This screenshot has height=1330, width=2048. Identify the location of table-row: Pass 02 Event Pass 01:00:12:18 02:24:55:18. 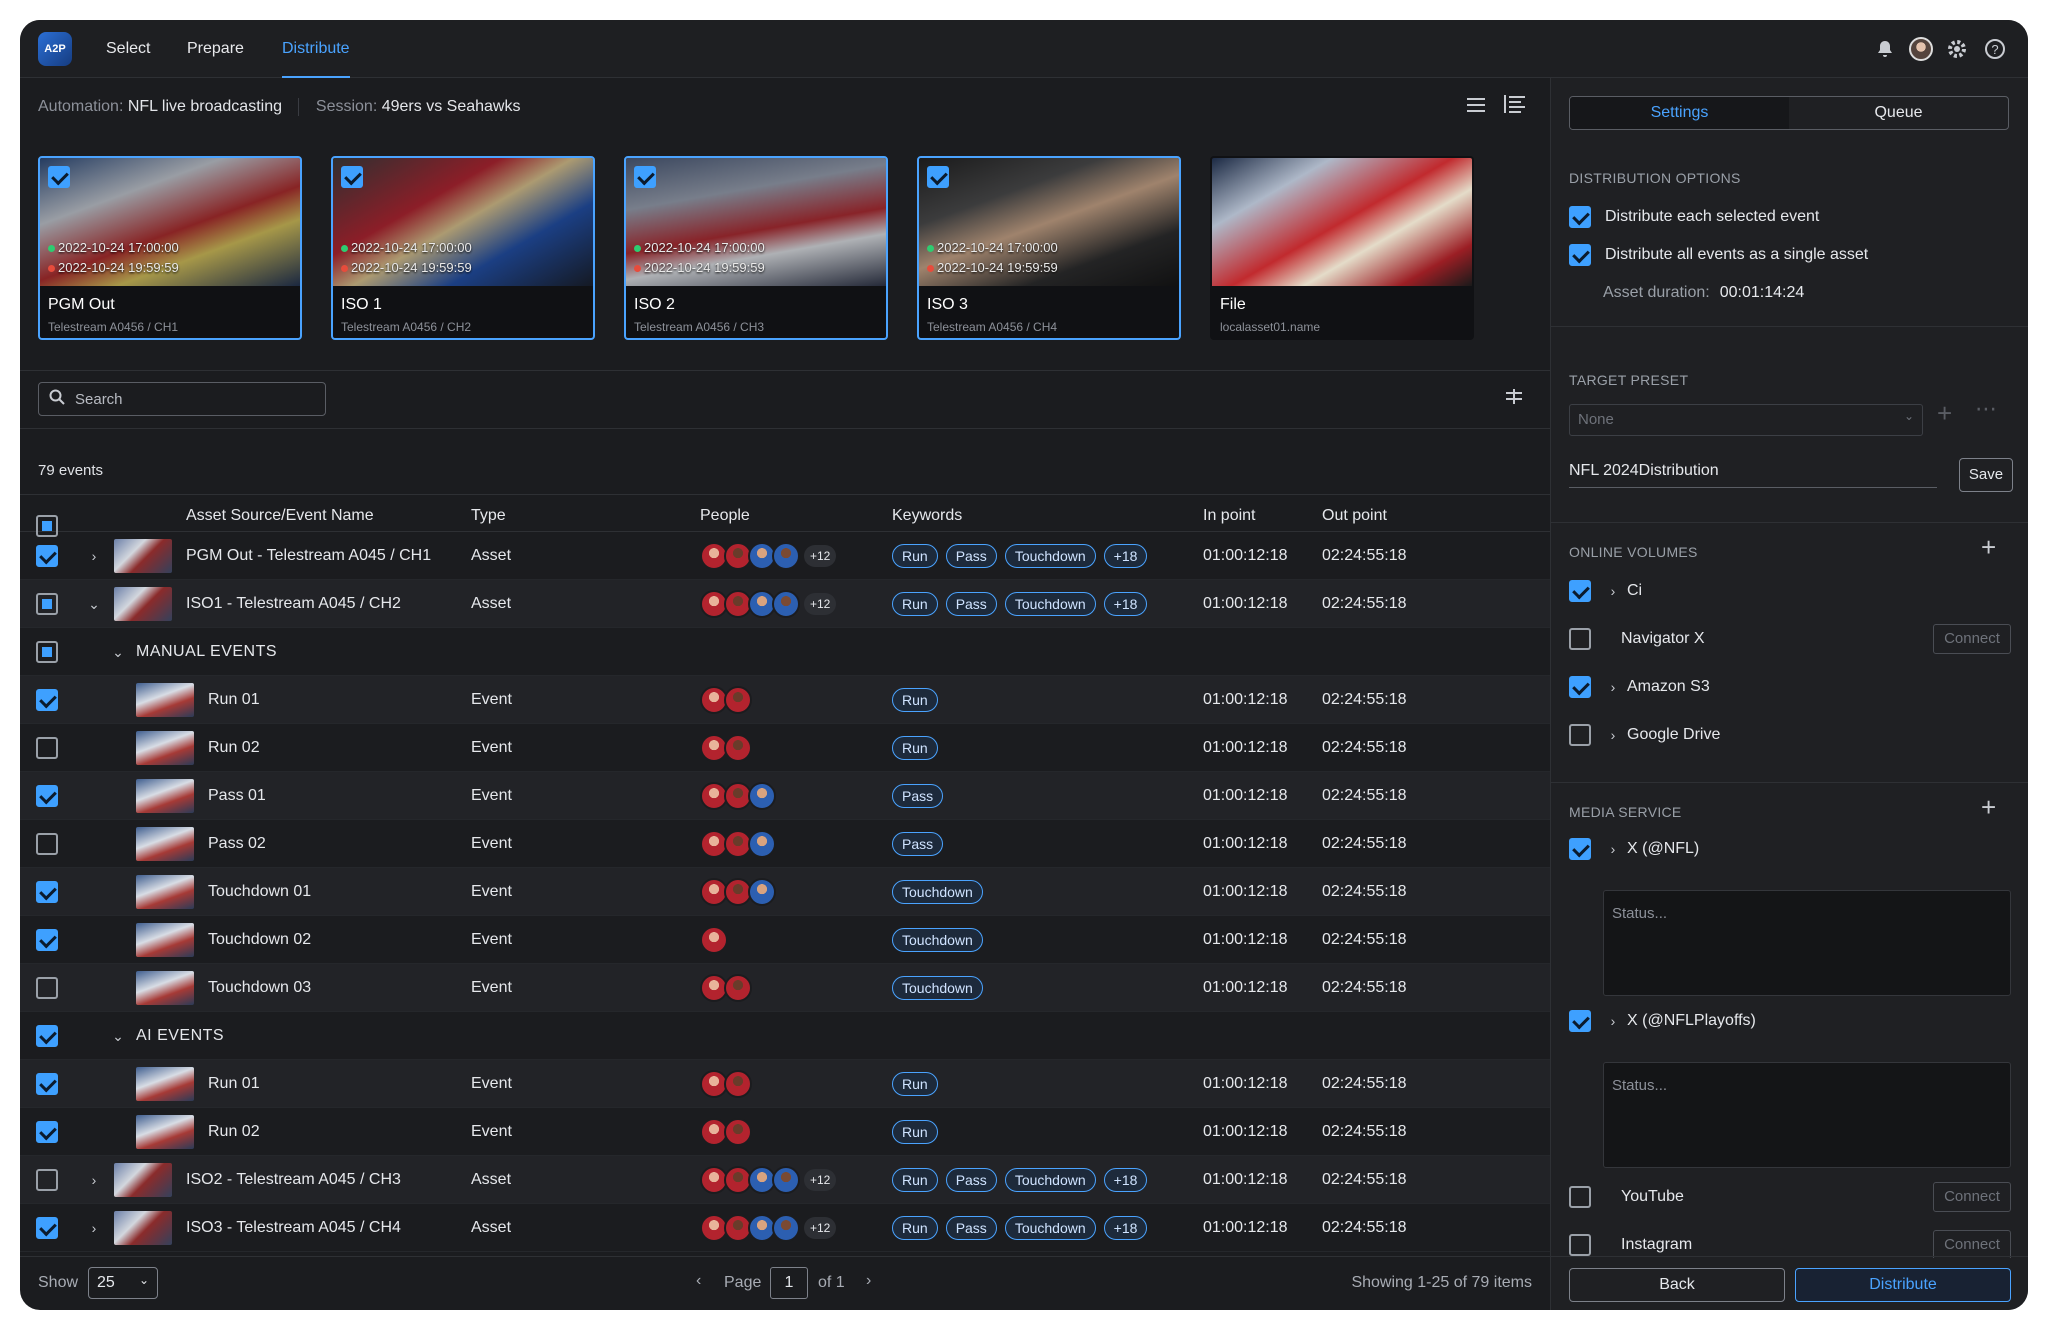
(785, 844).